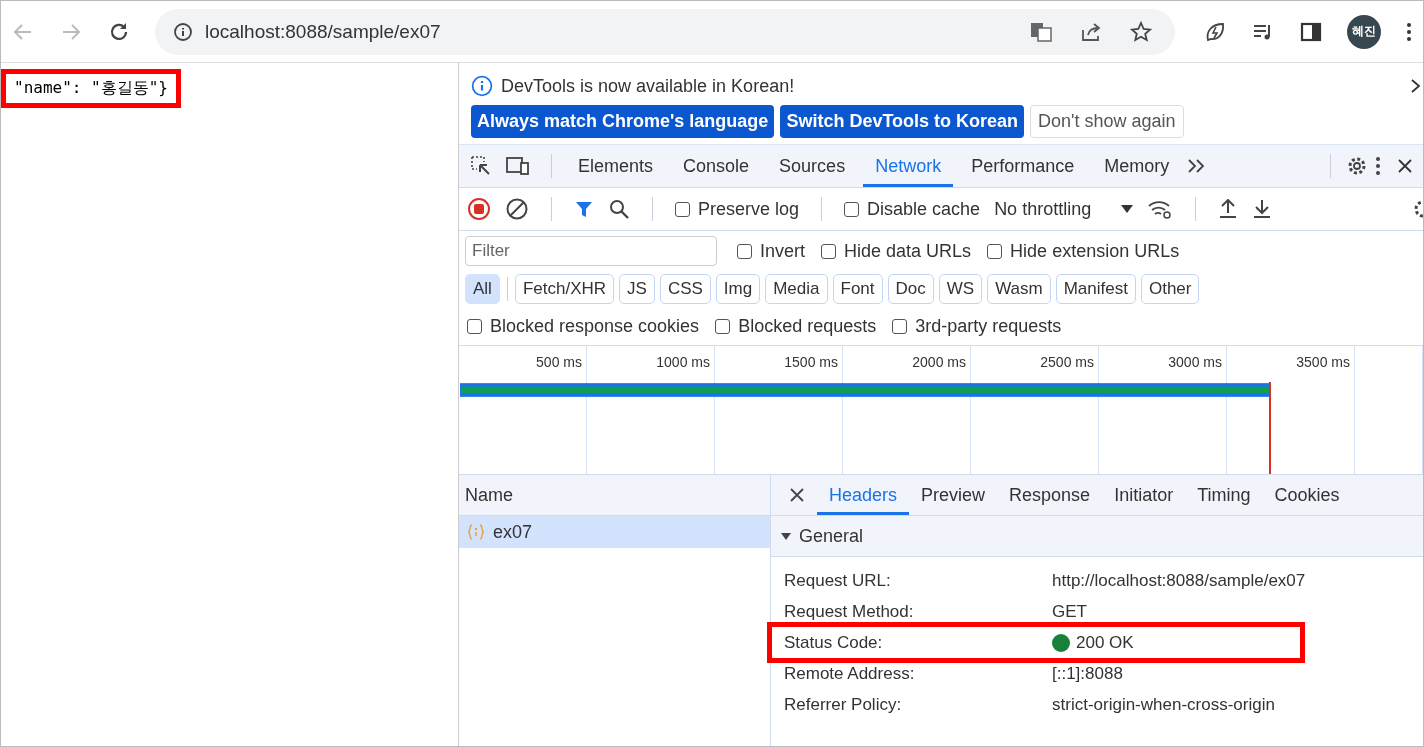 Image resolution: width=1424 pixels, height=747 pixels. Describe the element at coordinates (1378, 166) in the screenshot. I see `more-icon` at that location.